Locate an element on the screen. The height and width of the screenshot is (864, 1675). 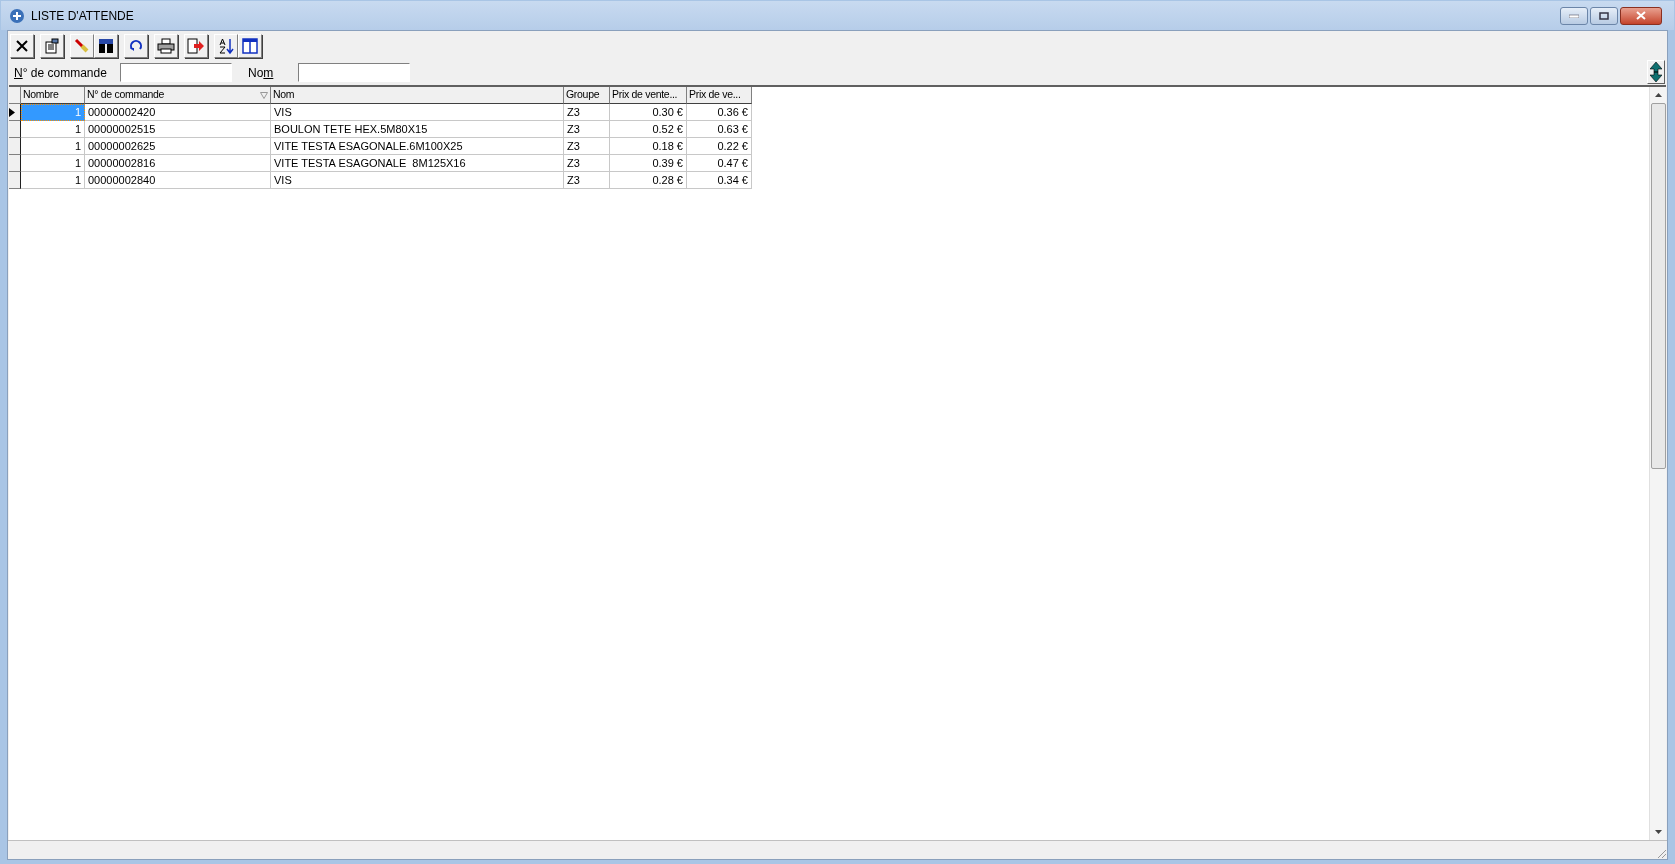
table-cell: 0.30 € is located at coordinates (648, 112).